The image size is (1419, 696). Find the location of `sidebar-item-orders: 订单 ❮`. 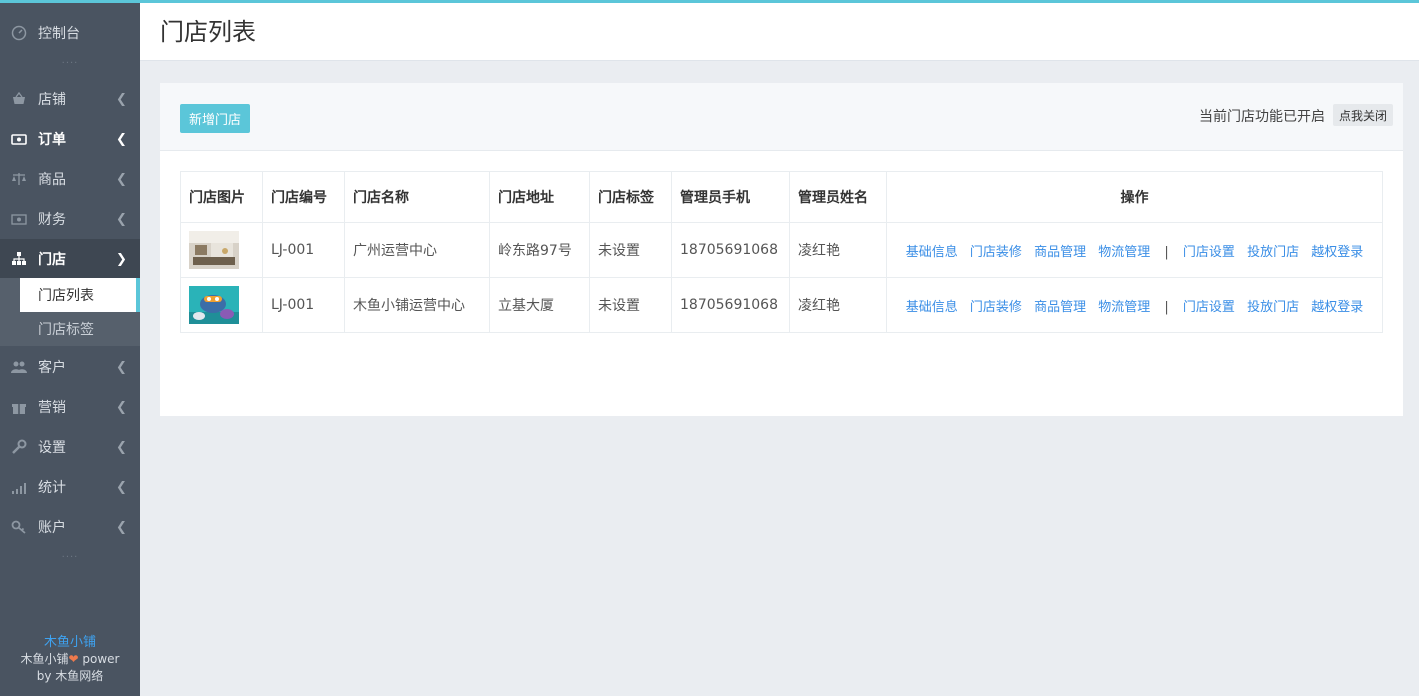

sidebar-item-orders: 订单 ❮ is located at coordinates (70, 139).